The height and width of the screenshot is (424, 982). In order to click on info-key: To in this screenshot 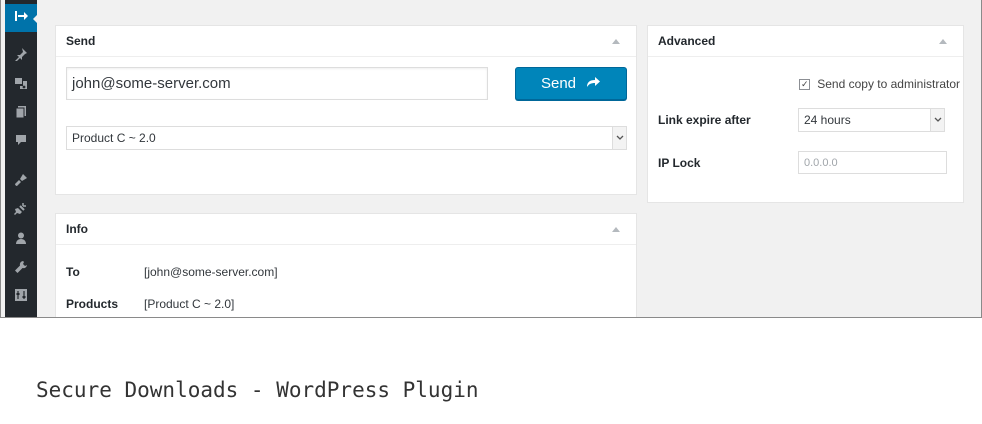, I will do `click(73, 272)`.